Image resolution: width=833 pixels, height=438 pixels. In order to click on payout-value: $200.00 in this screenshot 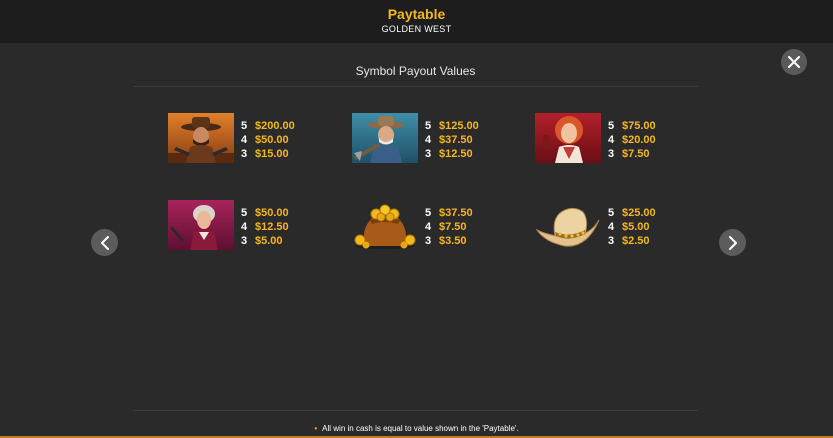, I will do `click(275, 126)`.